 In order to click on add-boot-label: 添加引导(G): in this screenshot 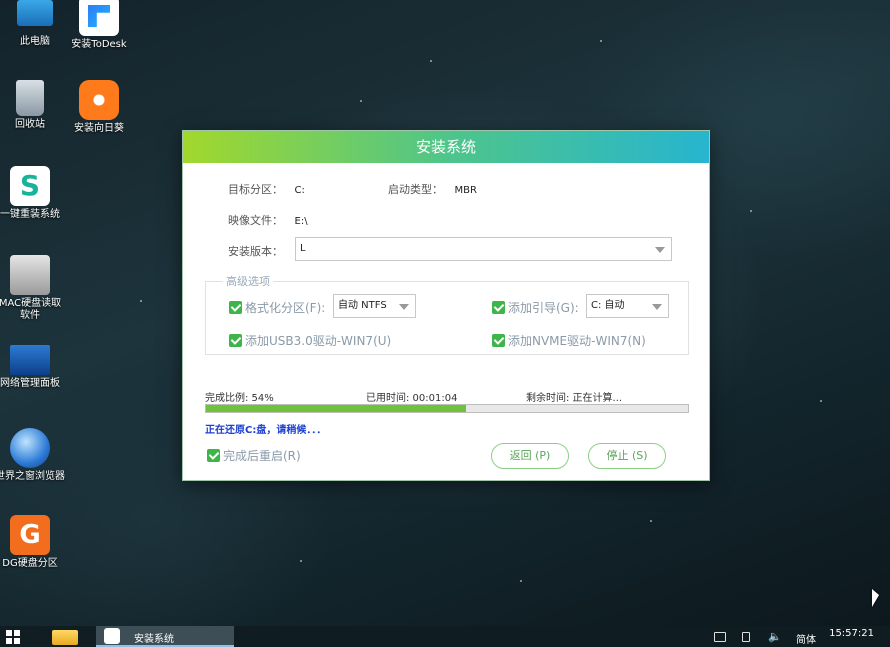, I will do `click(543, 308)`.